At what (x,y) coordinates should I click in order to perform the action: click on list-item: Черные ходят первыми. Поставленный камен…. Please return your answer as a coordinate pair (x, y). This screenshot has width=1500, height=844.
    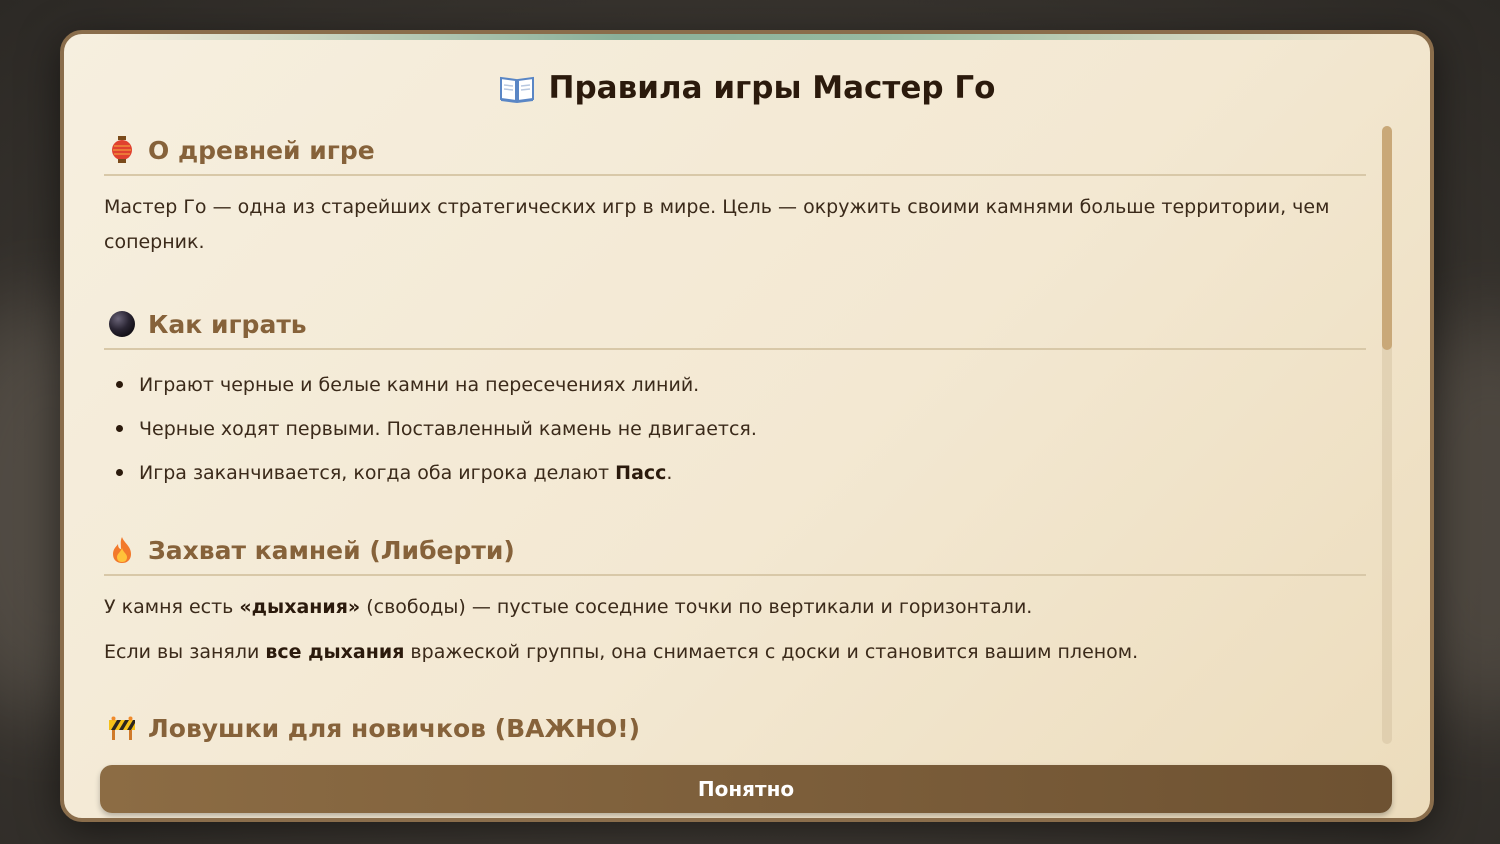
    Looking at the image, I should click on (735, 429).